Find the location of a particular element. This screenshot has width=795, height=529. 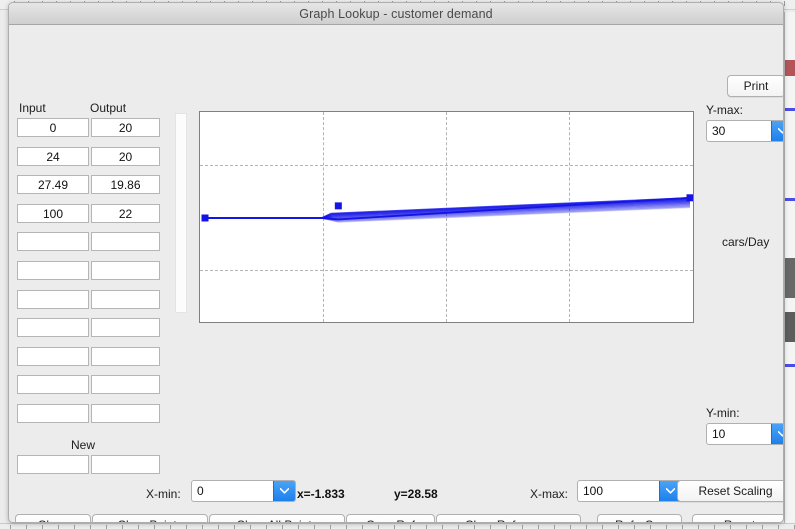

close-button: Close is located at coordinates (53, 518).